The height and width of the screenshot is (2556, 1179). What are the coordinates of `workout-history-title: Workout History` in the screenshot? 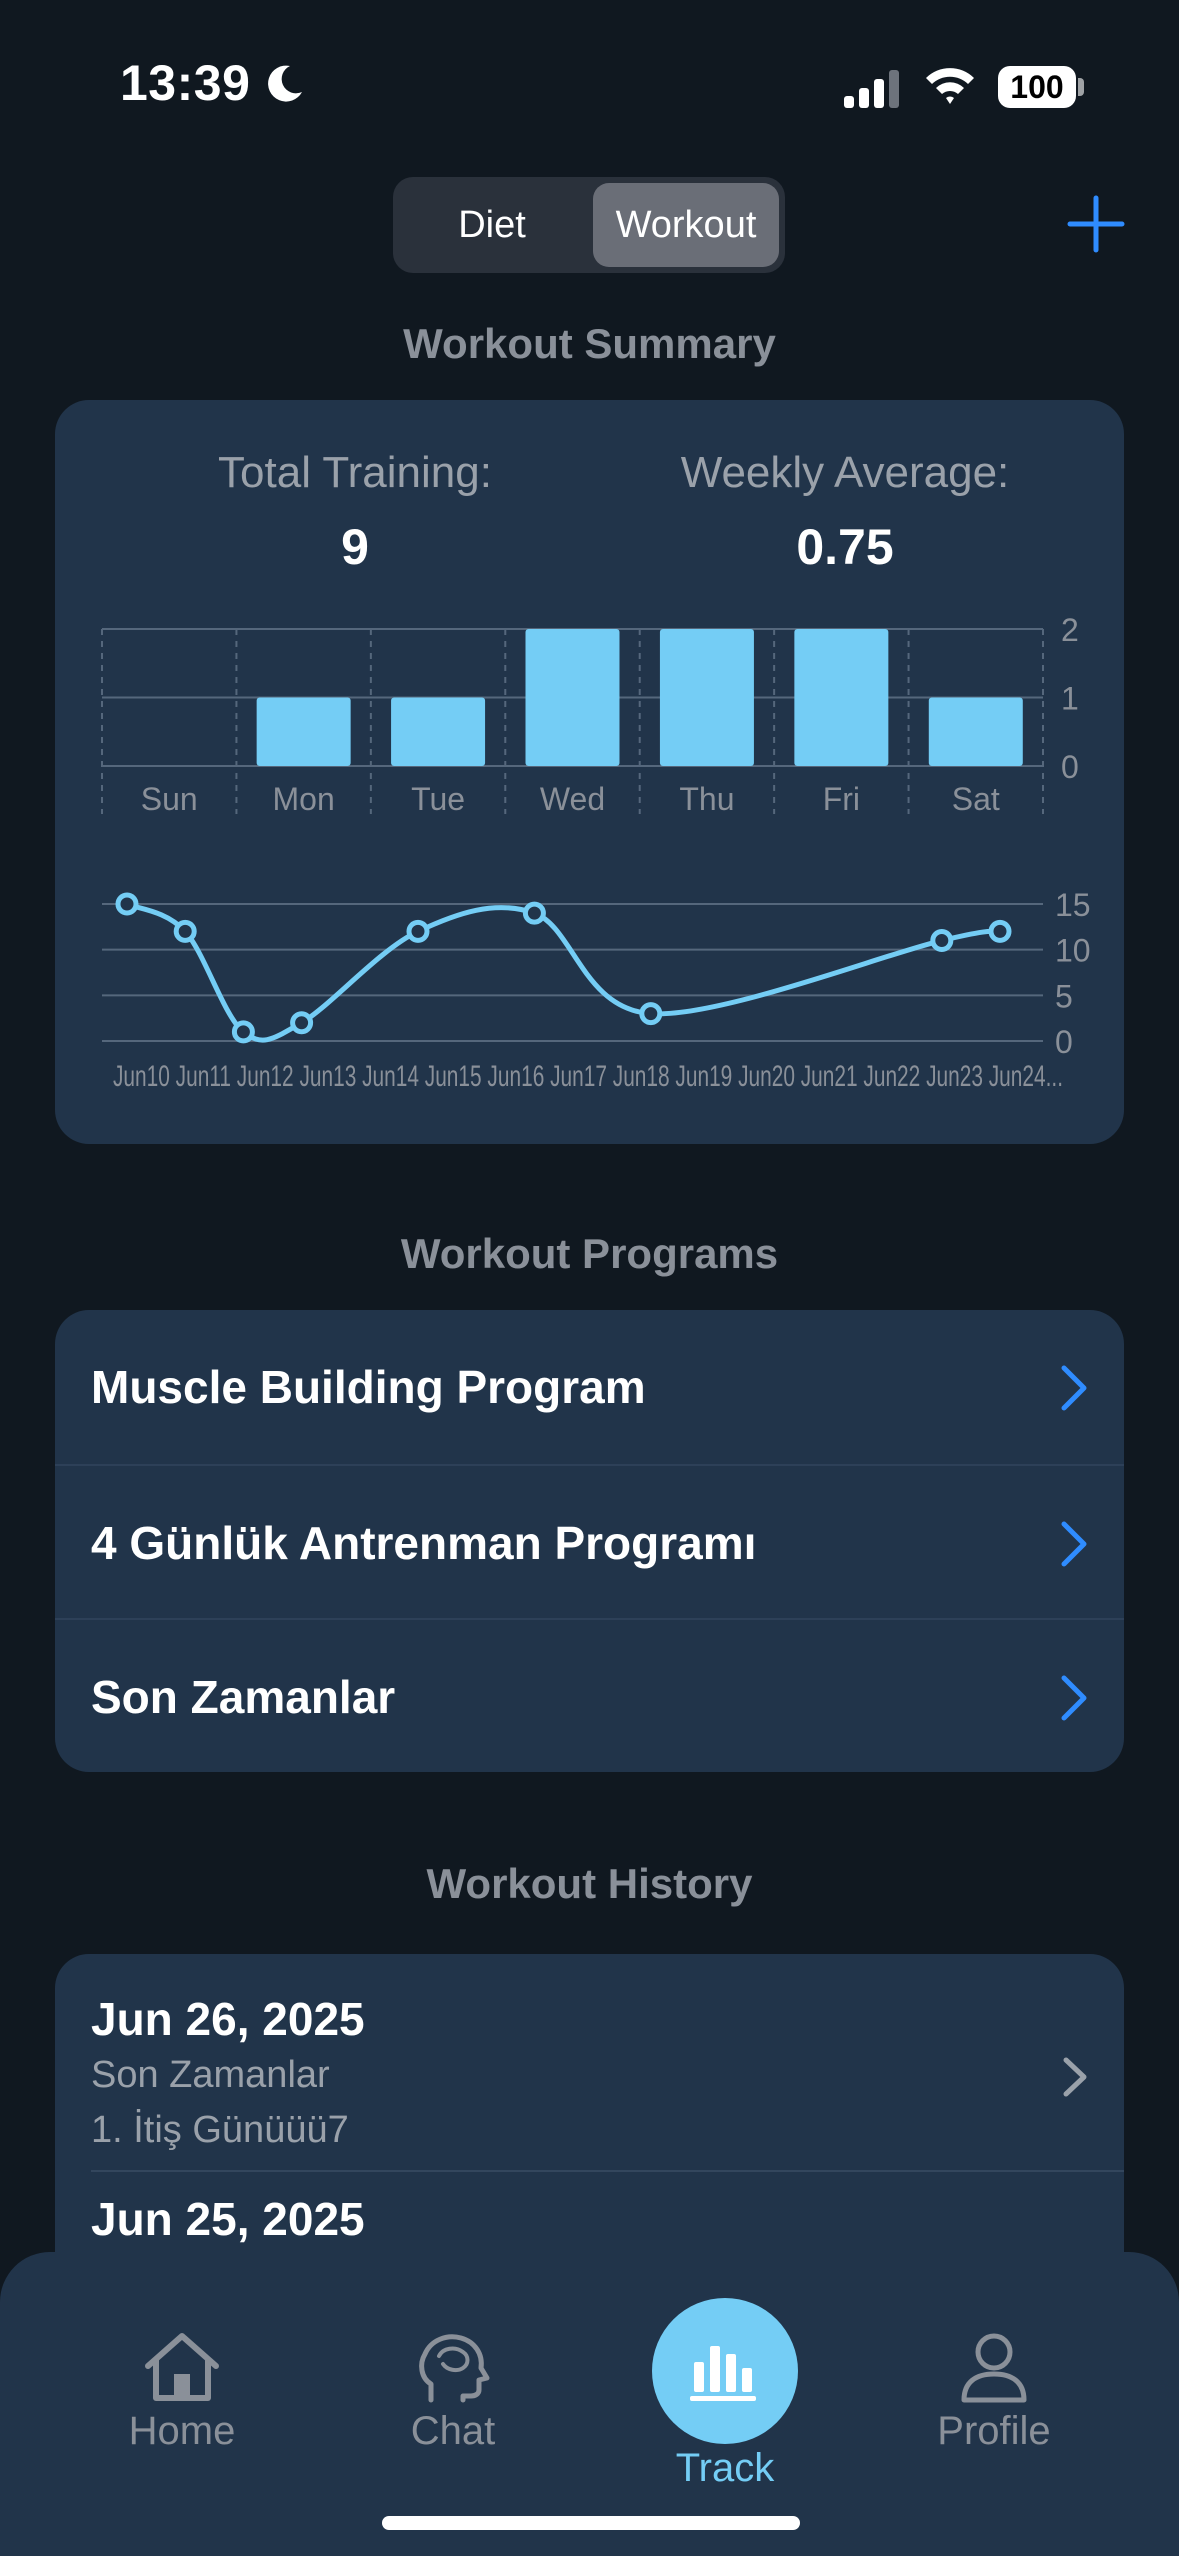 It's located at (589, 1883).